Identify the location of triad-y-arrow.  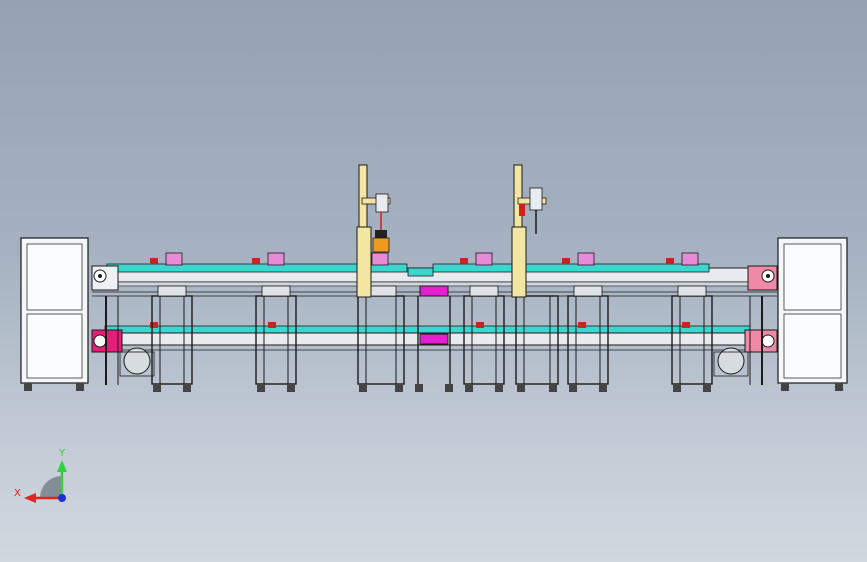
(62, 466).